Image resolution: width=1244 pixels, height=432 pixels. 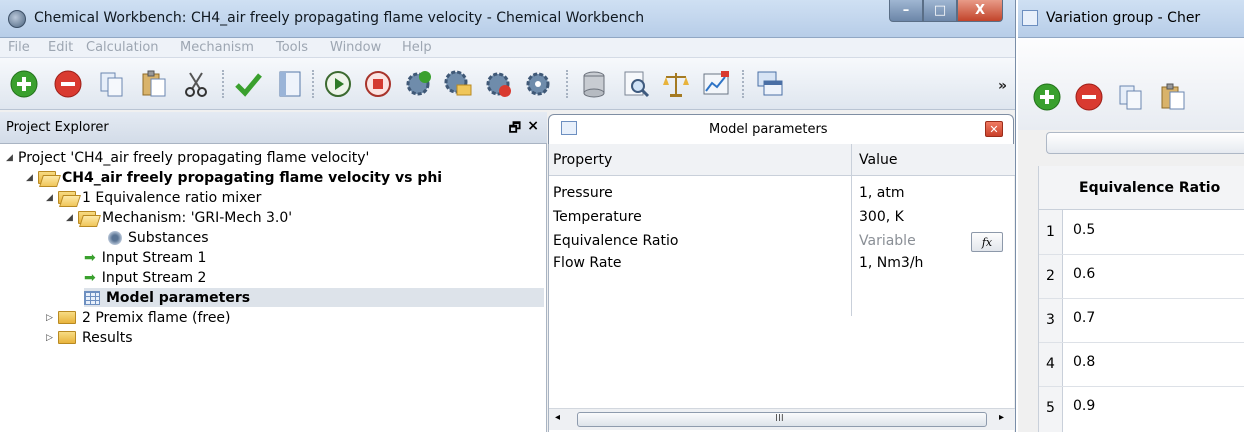 I want to click on tree-item-mixer: ◢ 1 Equivalence ratio mixer, so click(x=153, y=197).